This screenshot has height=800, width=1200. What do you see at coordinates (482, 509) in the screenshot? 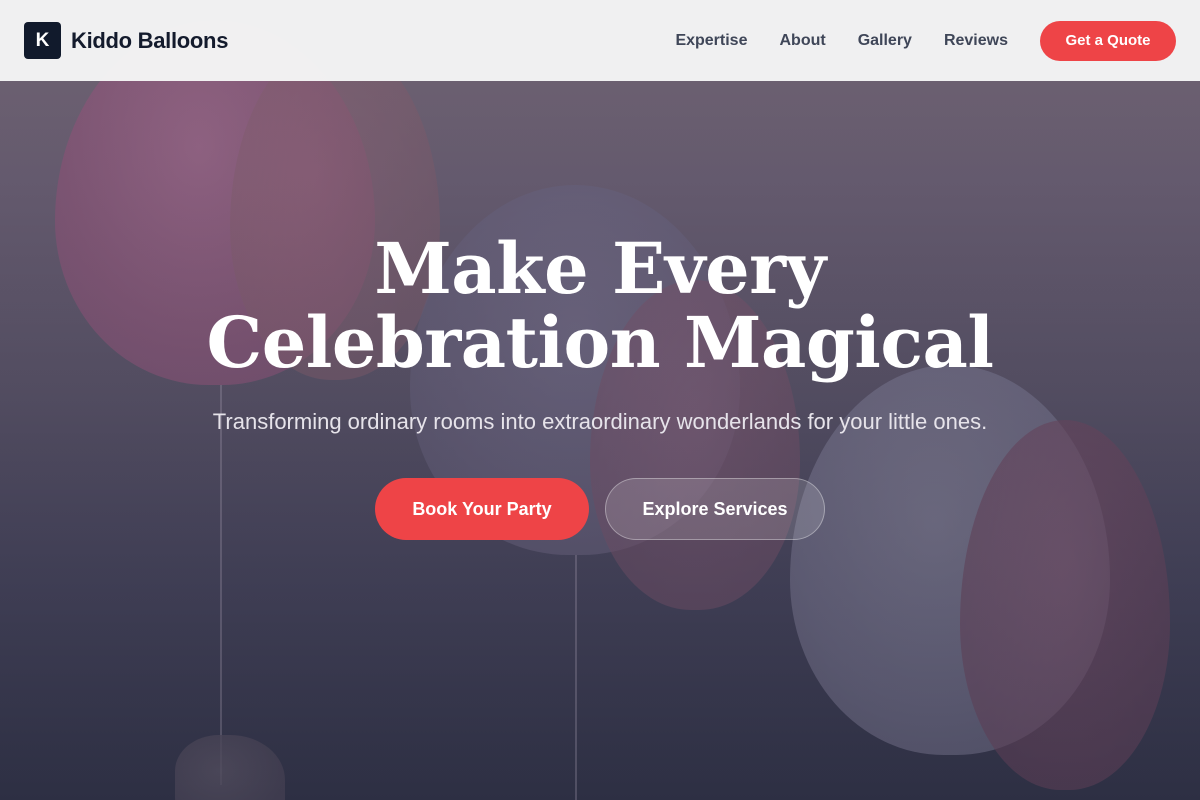
I see `book-party-button: Book Your Party` at bounding box center [482, 509].